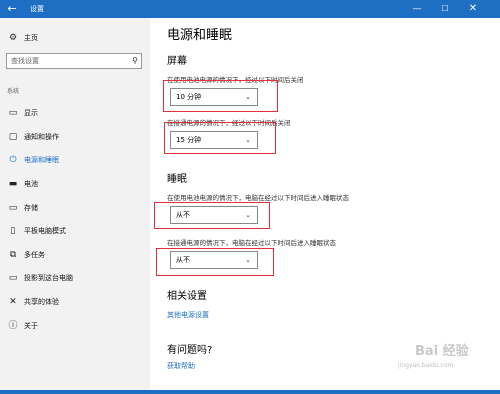 This screenshot has width=500, height=394. I want to click on sidebar-item-battery: ▬ 电池, so click(75, 184).